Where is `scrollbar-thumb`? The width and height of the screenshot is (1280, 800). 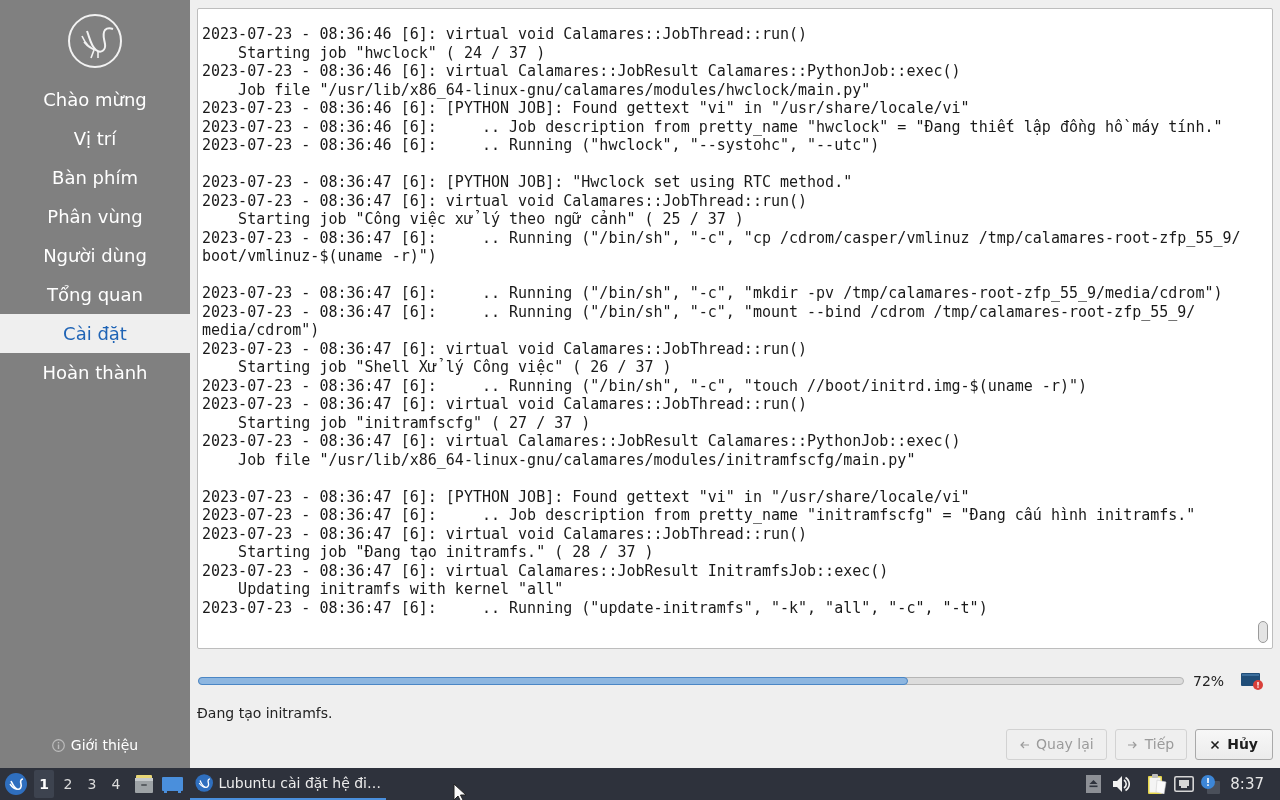 scrollbar-thumb is located at coordinates (1263, 632).